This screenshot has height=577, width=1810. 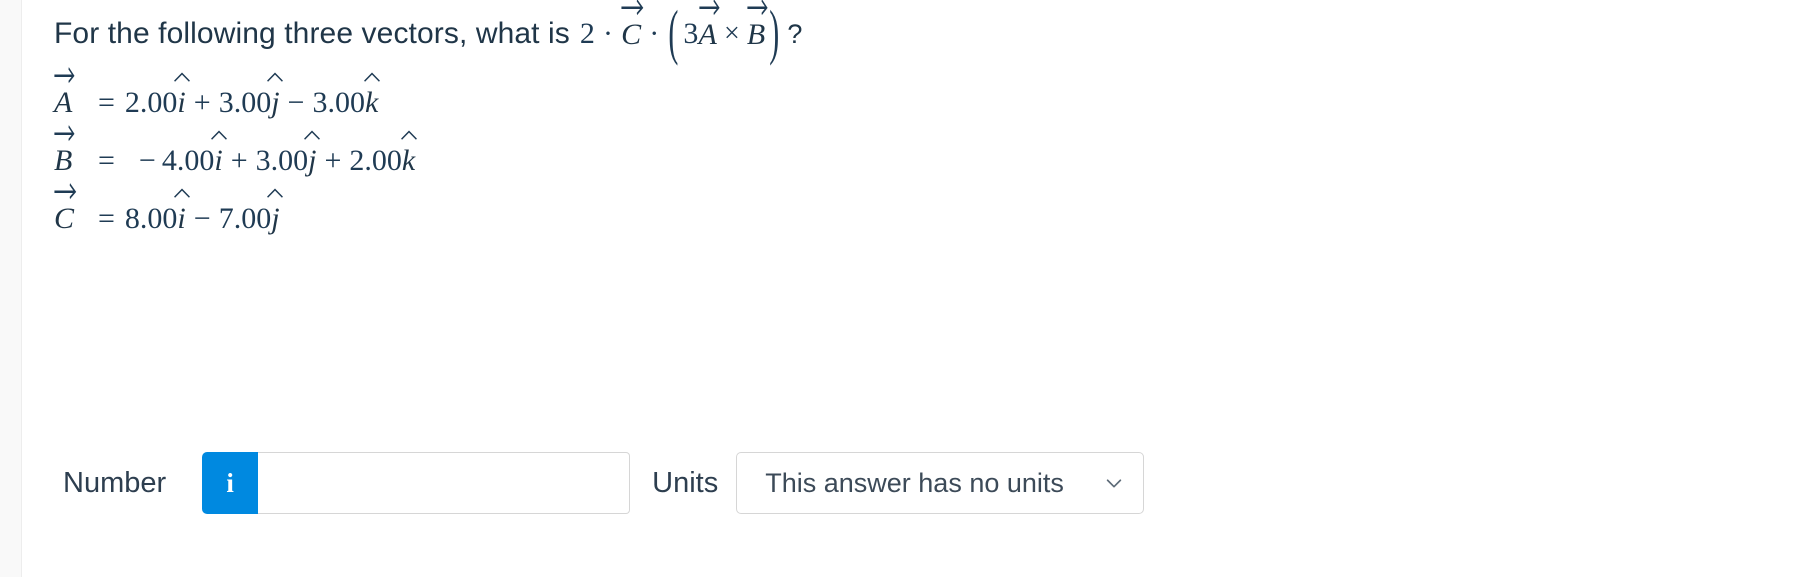 I want to click on cross-product-operator: ×, so click(x=731, y=33).